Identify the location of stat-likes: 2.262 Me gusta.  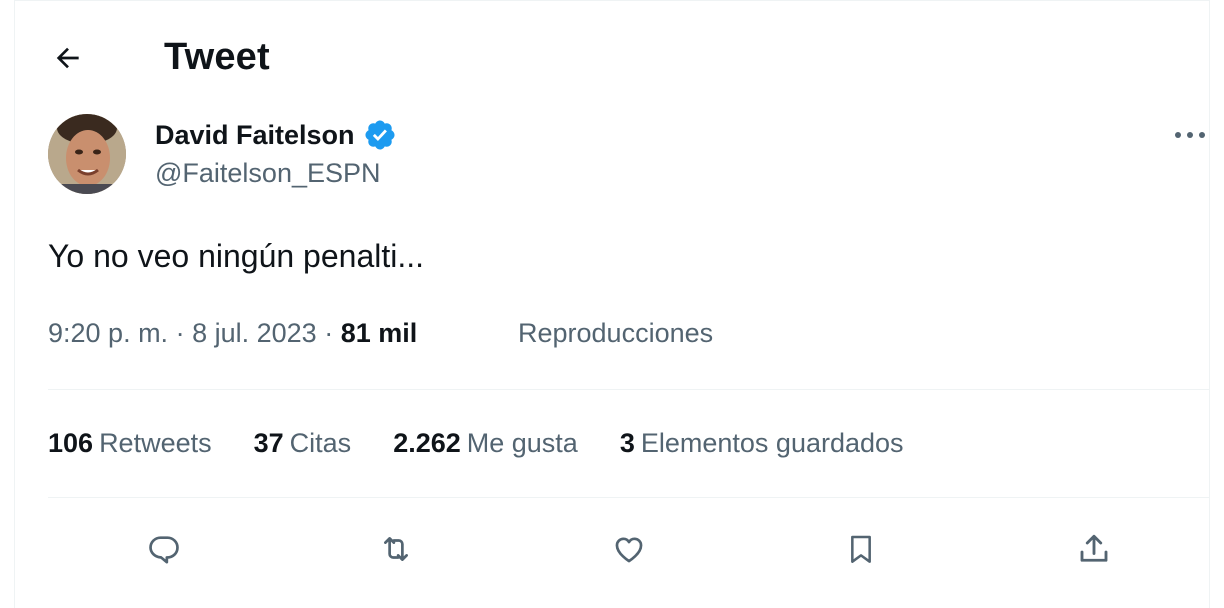
(485, 443).